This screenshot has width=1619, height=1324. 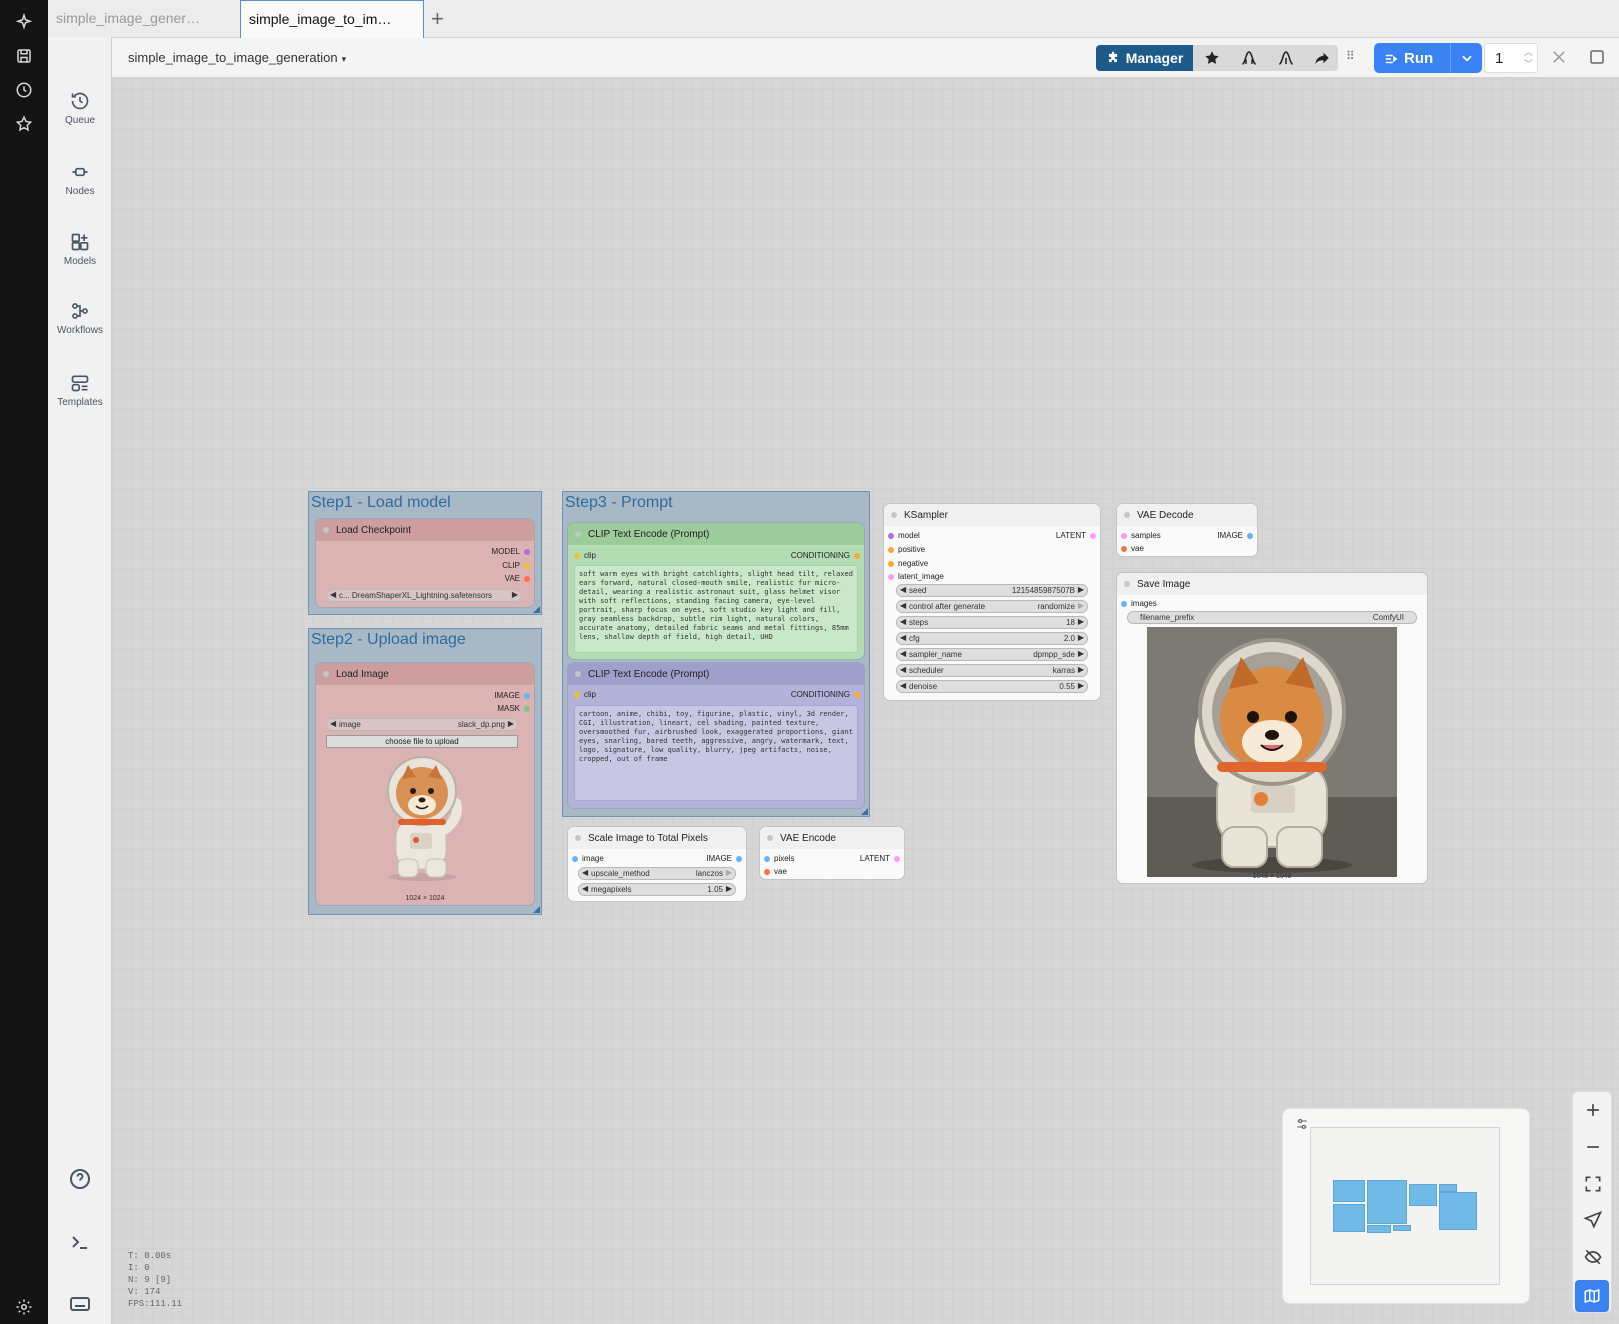 What do you see at coordinates (916, 576) in the screenshot?
I see `input-slot-latent-image: latent_image` at bounding box center [916, 576].